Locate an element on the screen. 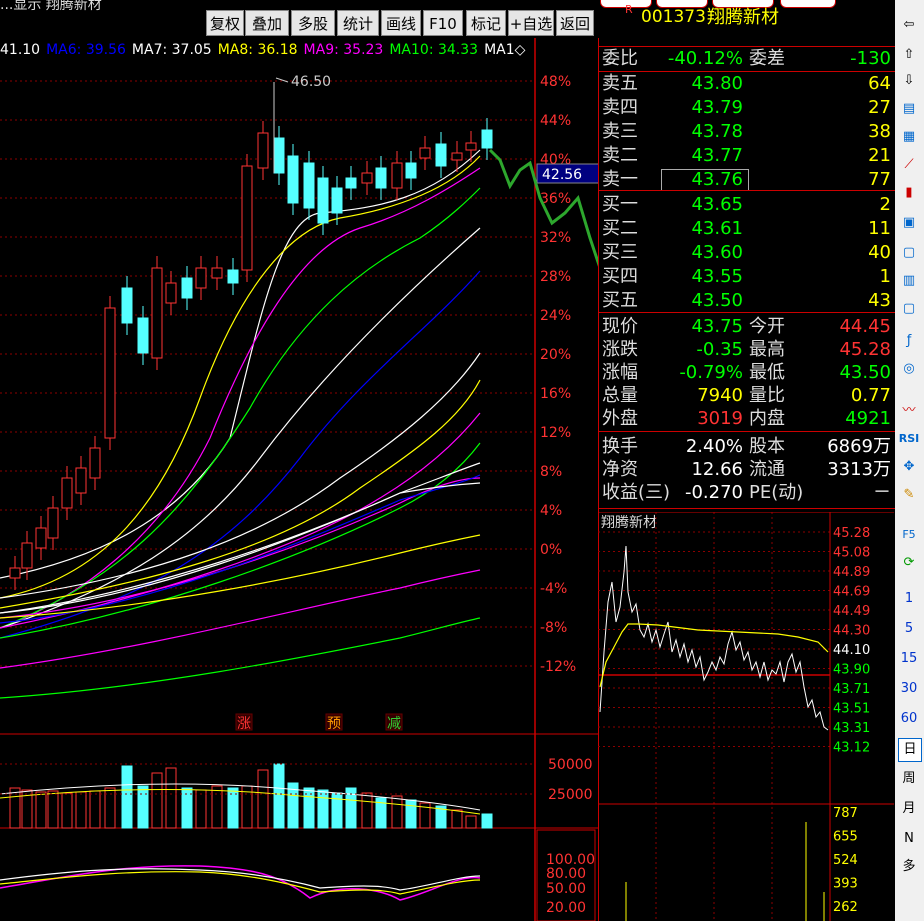  row-price: 43.55 is located at coordinates (717, 276).